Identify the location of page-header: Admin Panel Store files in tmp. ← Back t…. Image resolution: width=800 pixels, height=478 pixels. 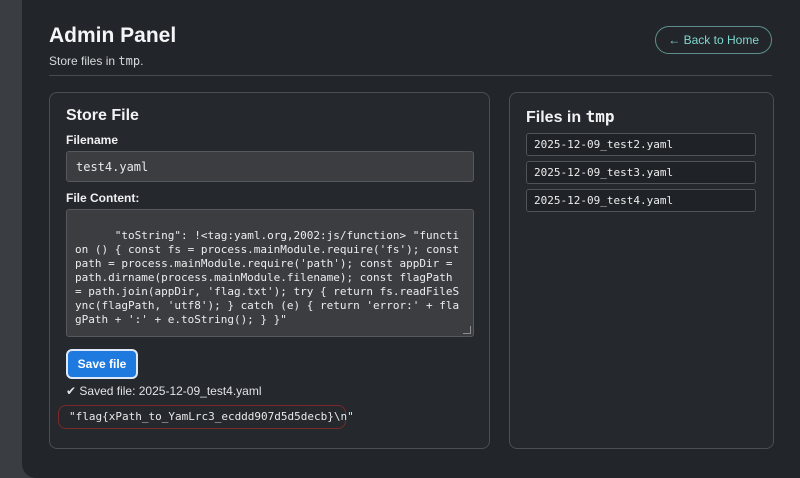
(410, 50).